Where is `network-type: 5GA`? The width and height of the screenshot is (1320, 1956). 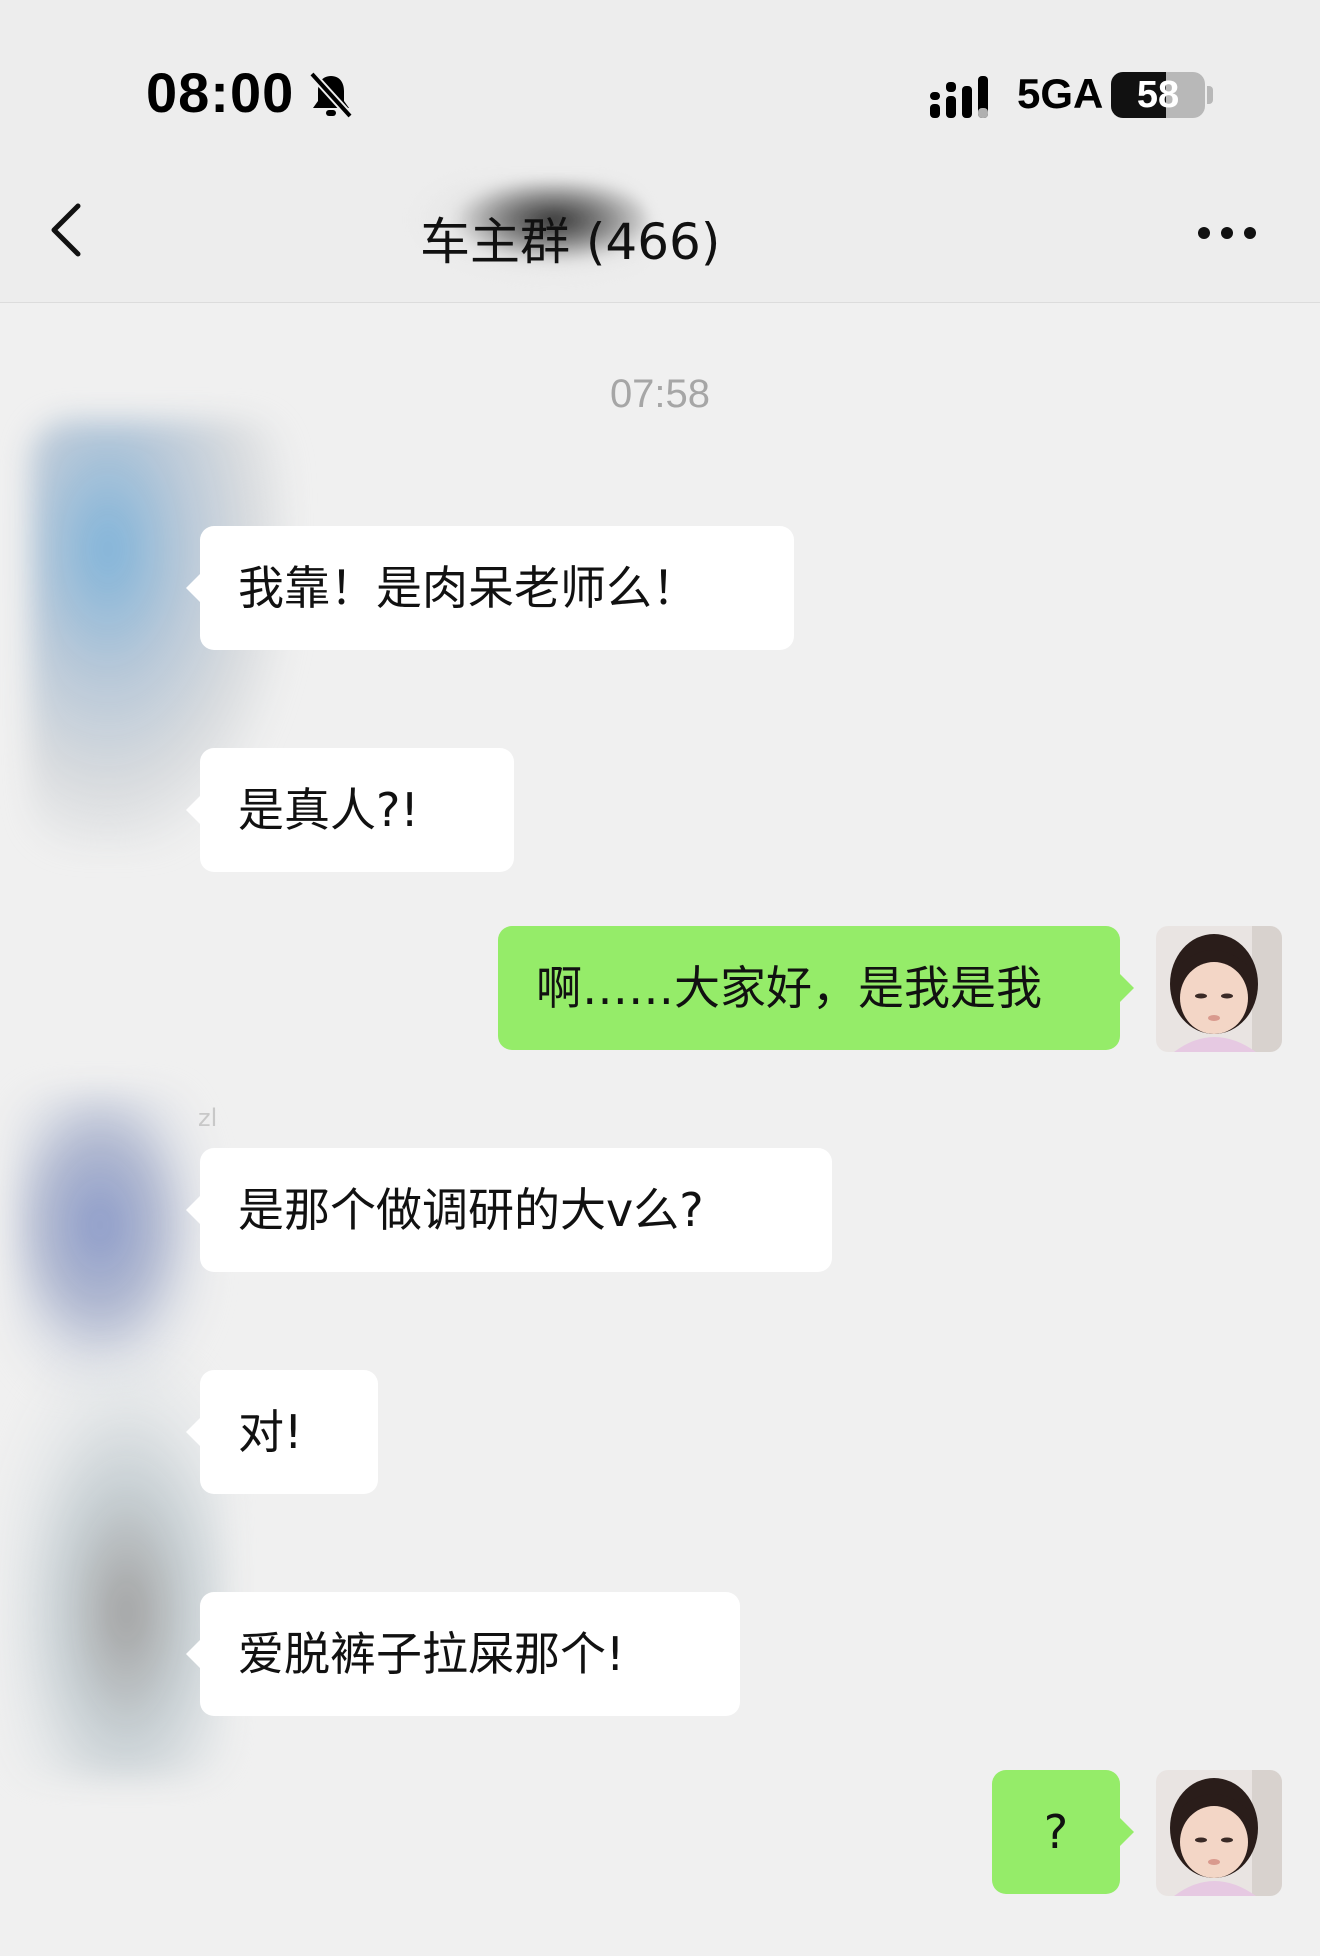
network-type: 5GA is located at coordinates (1060, 93).